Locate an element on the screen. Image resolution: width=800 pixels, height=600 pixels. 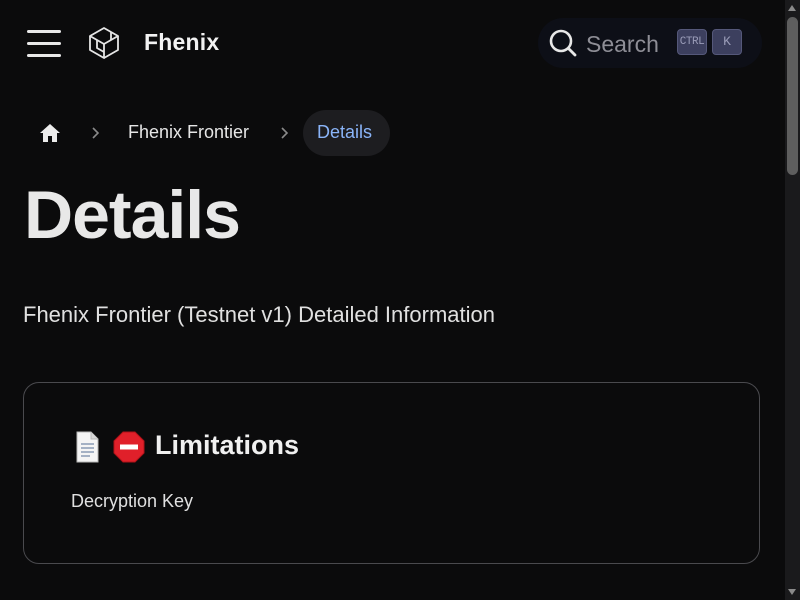
scrollbar-thumb is located at coordinates (792, 96).